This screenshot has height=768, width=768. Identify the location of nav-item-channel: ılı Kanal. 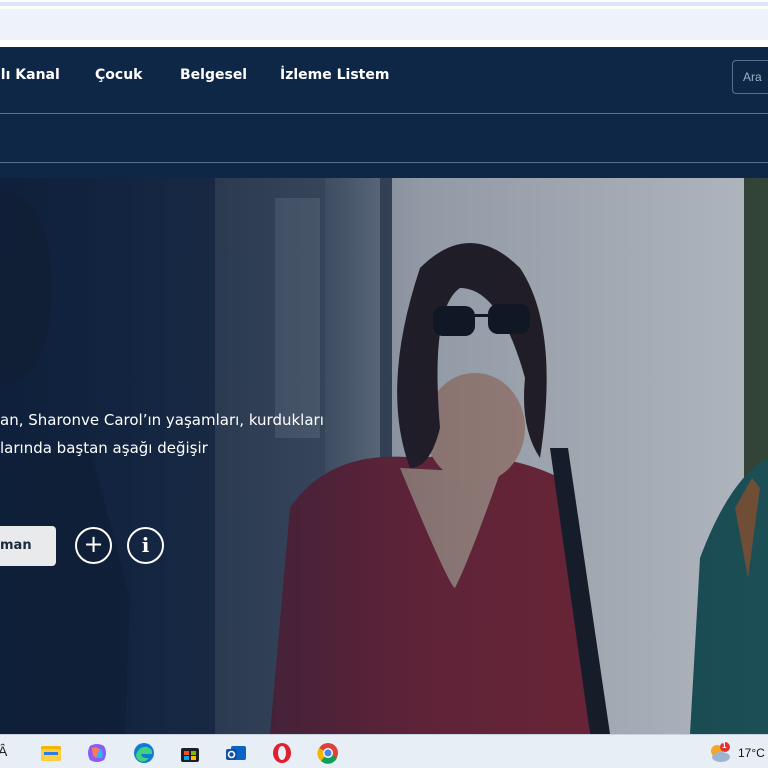
(30, 75).